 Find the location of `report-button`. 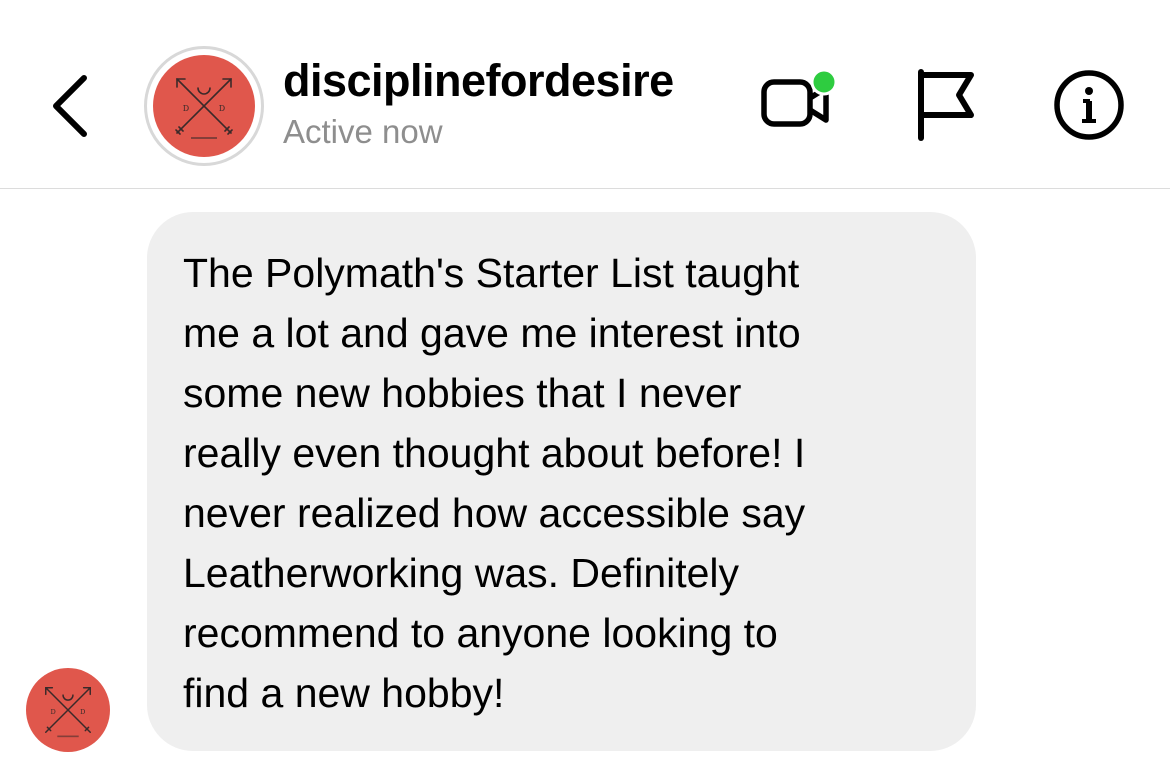

report-button is located at coordinates (946, 105).